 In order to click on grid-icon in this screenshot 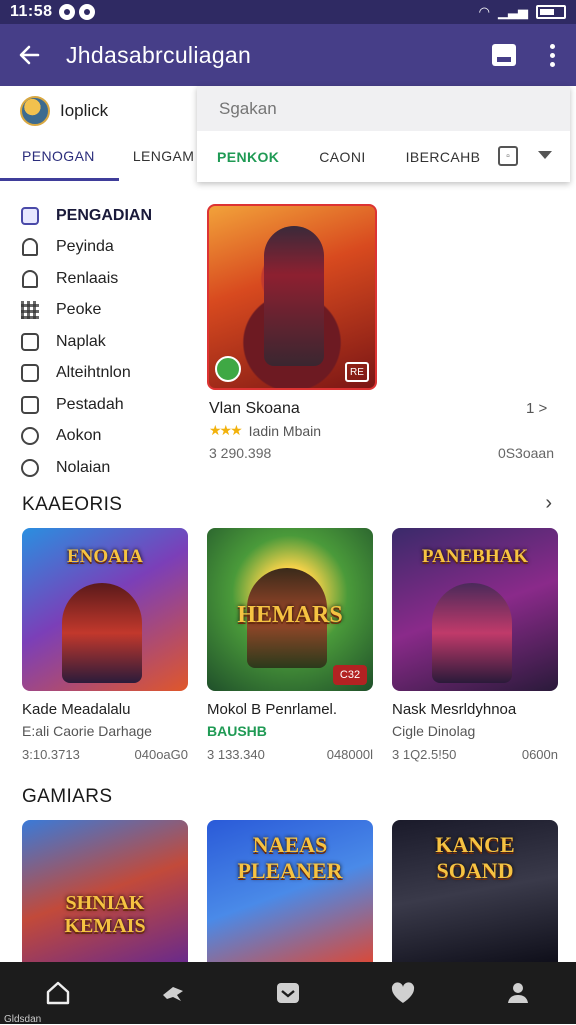, I will do `click(30, 310)`.